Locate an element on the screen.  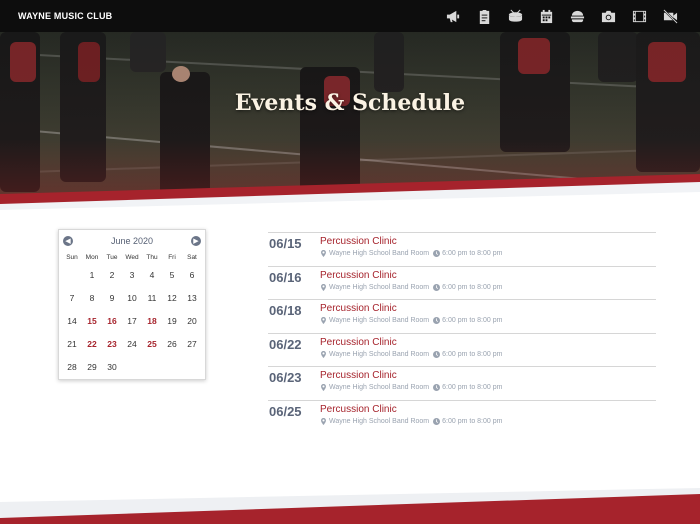
calendar-month-label: June 2020 is located at coordinates (132, 241).